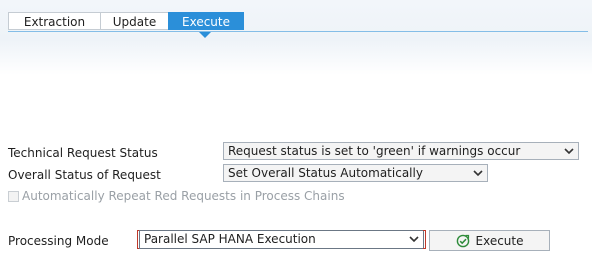 Image resolution: width=592 pixels, height=263 pixels. What do you see at coordinates (499, 240) in the screenshot?
I see `execute-button-label: Execute` at bounding box center [499, 240].